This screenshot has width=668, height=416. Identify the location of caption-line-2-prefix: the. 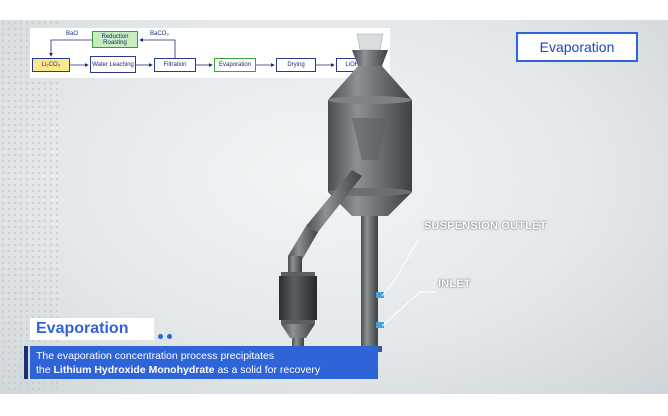
(45, 370).